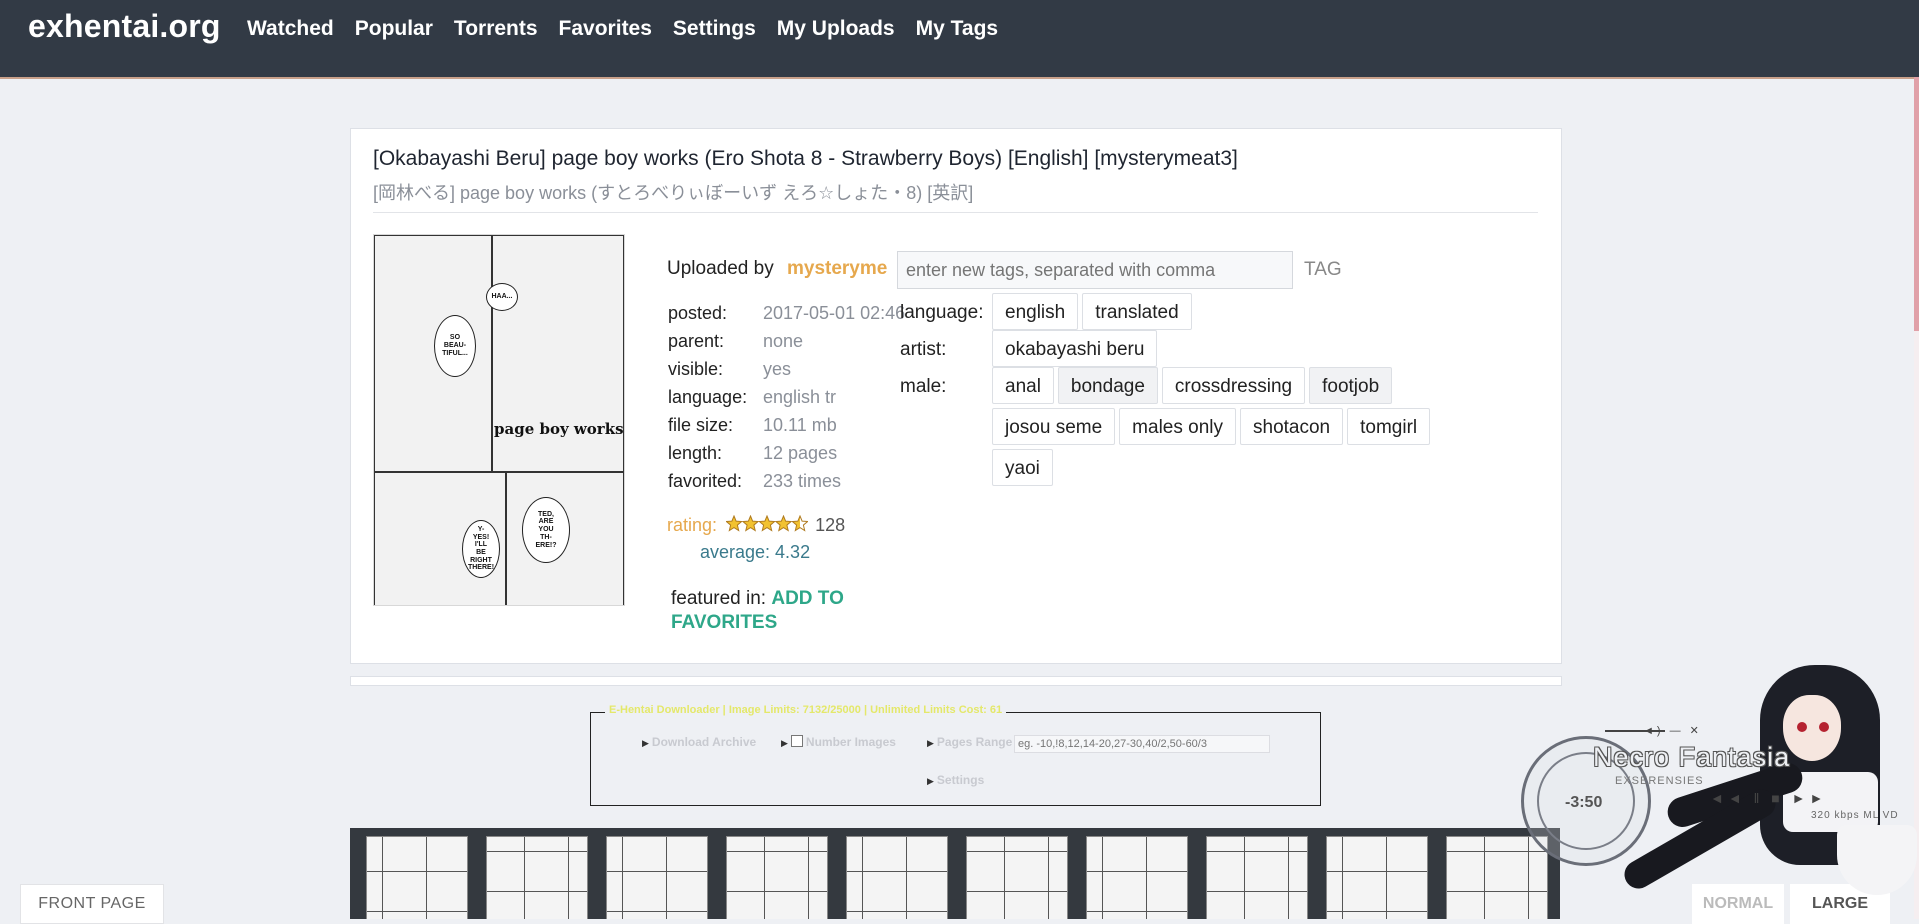 The image size is (1919, 924). What do you see at coordinates (786, 481) in the screenshot?
I see `meta-row-favorited: favorited: 233 times` at bounding box center [786, 481].